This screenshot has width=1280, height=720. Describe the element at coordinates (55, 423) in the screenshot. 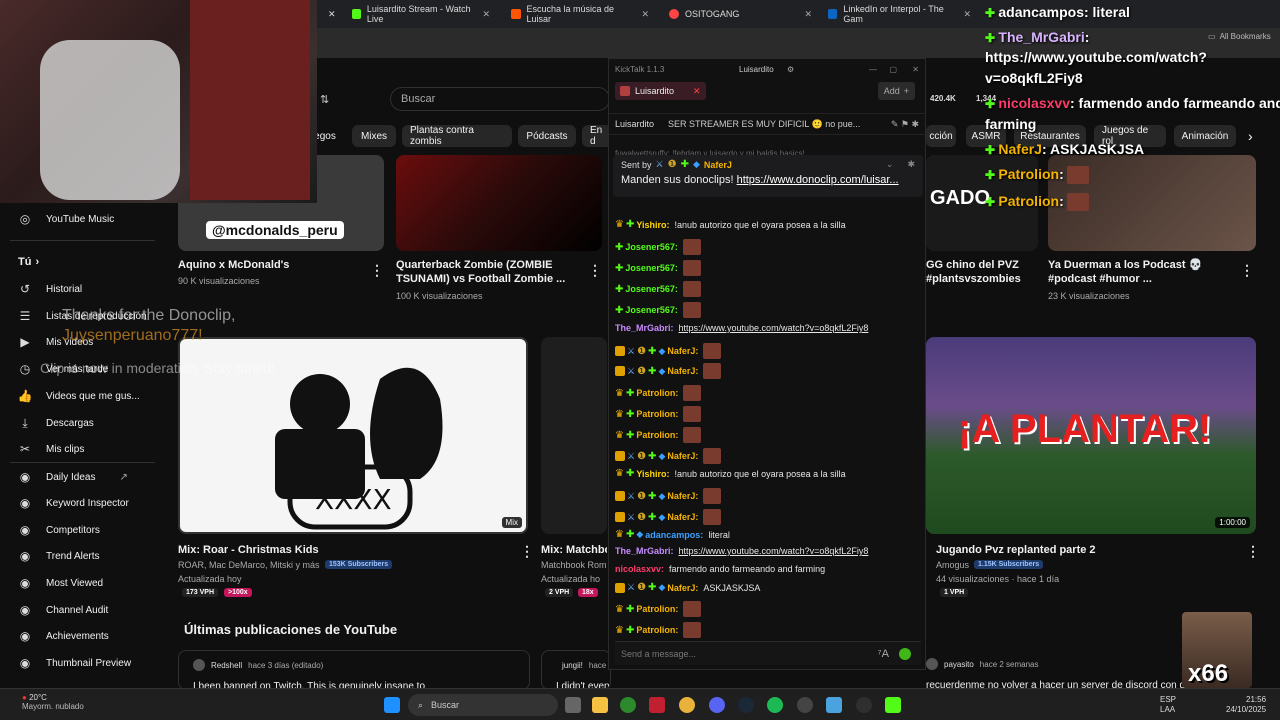

I see `sidebar-item-downloads: ⤓ Descargas` at that location.